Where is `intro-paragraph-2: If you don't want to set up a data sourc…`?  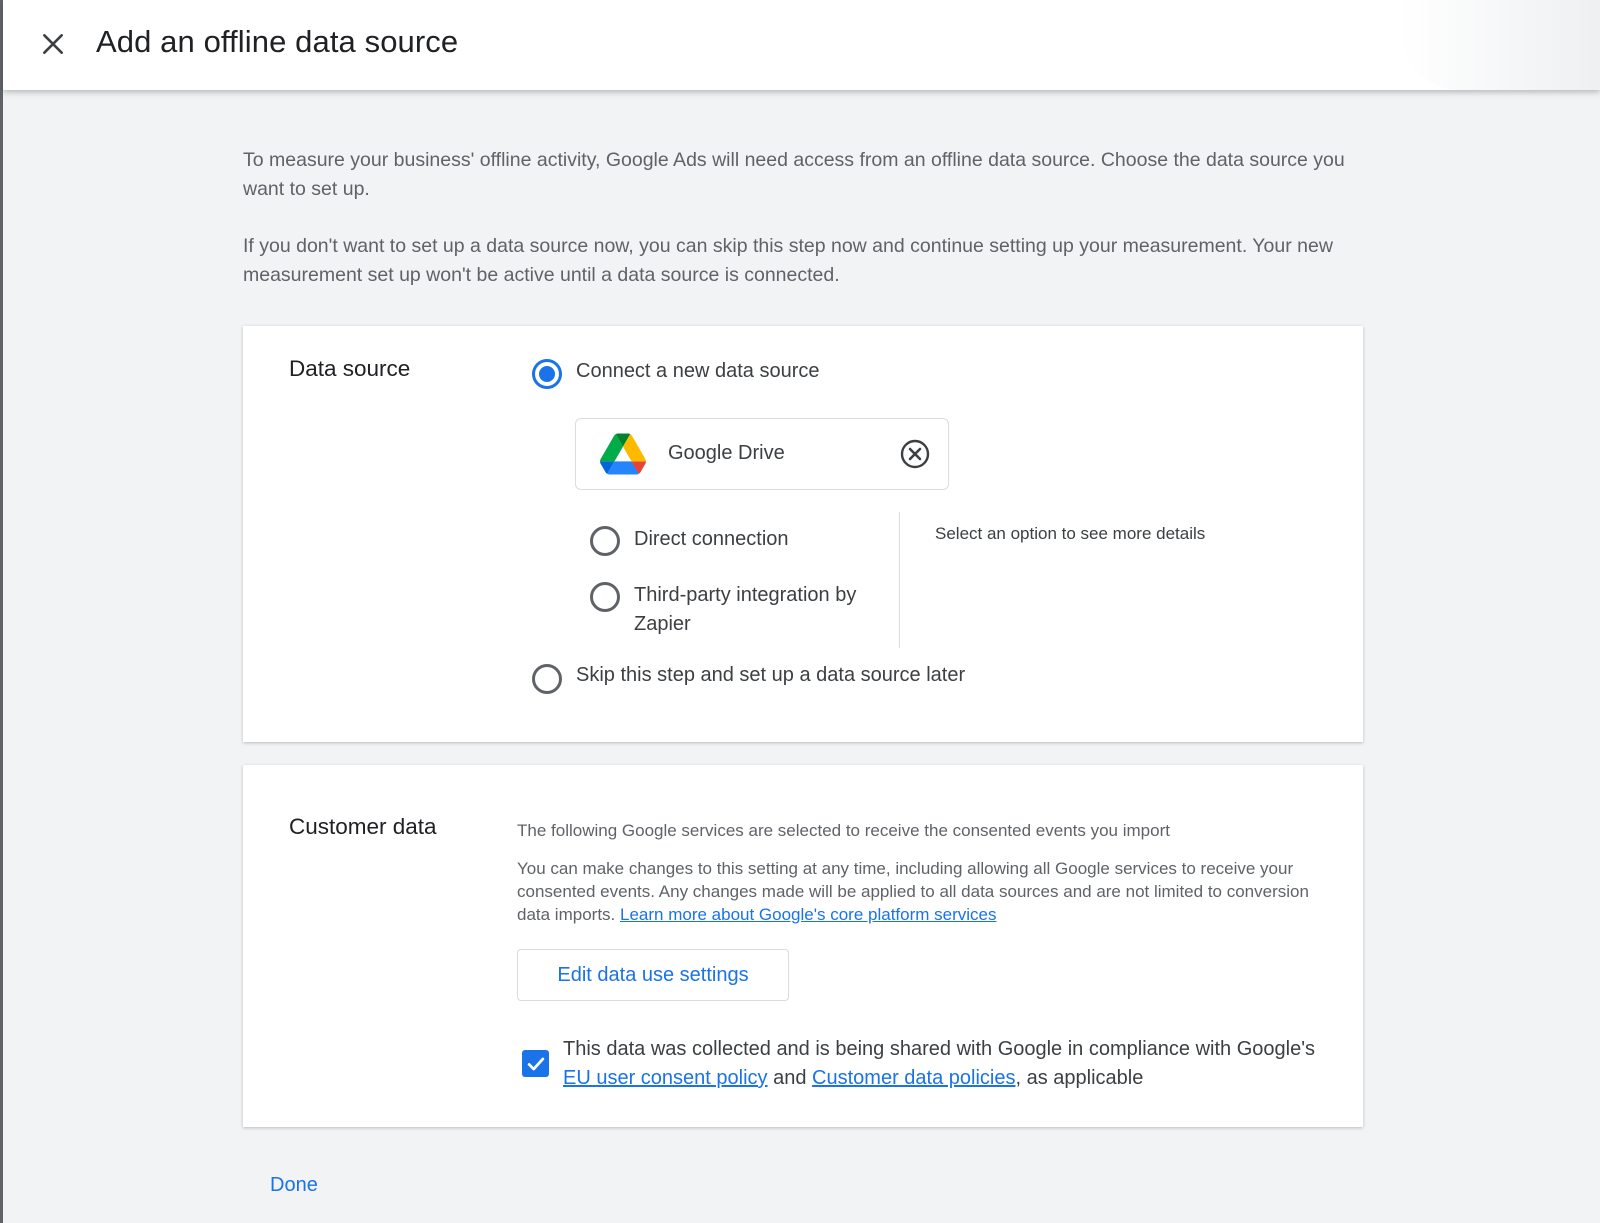
intro-paragraph-2: If you don't want to set up a data sourc… is located at coordinates (788, 260).